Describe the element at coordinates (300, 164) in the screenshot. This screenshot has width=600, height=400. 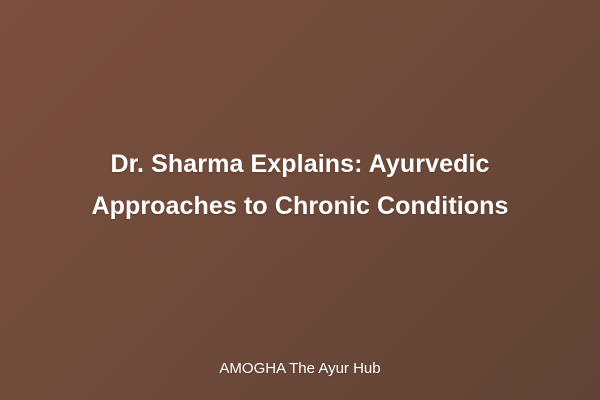
I see `card-title-line-1: Dr. Sharma Explains: Ayurvedic` at that location.